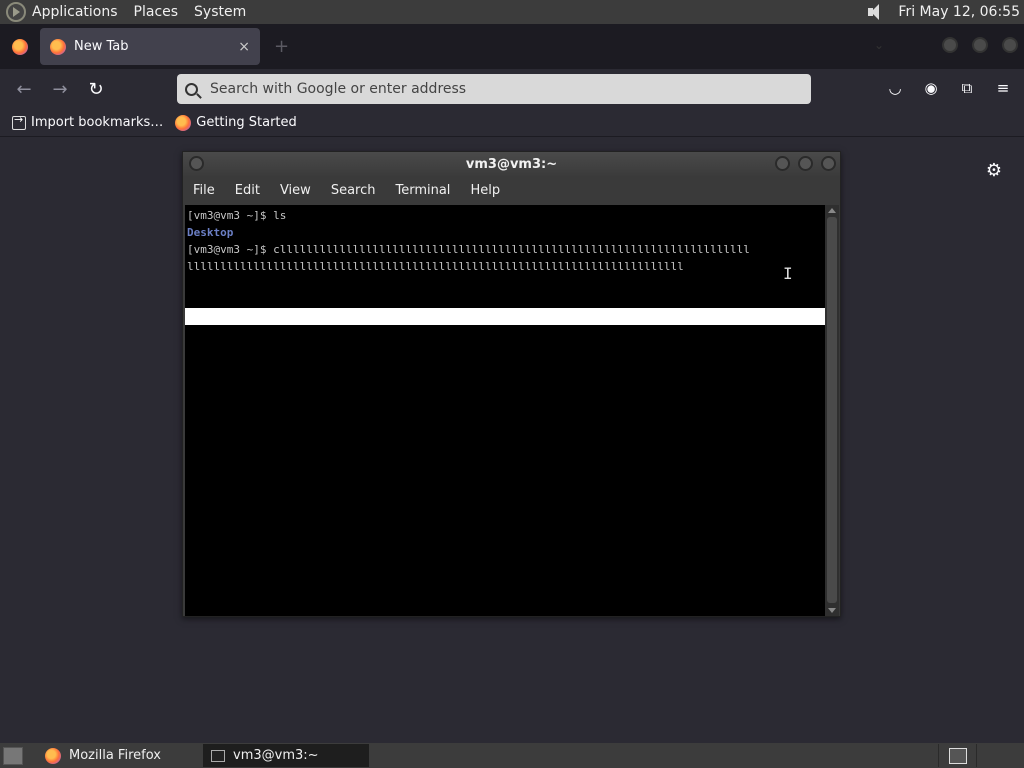  Describe the element at coordinates (218, 755) in the screenshot. I see `terminal-icon` at that location.